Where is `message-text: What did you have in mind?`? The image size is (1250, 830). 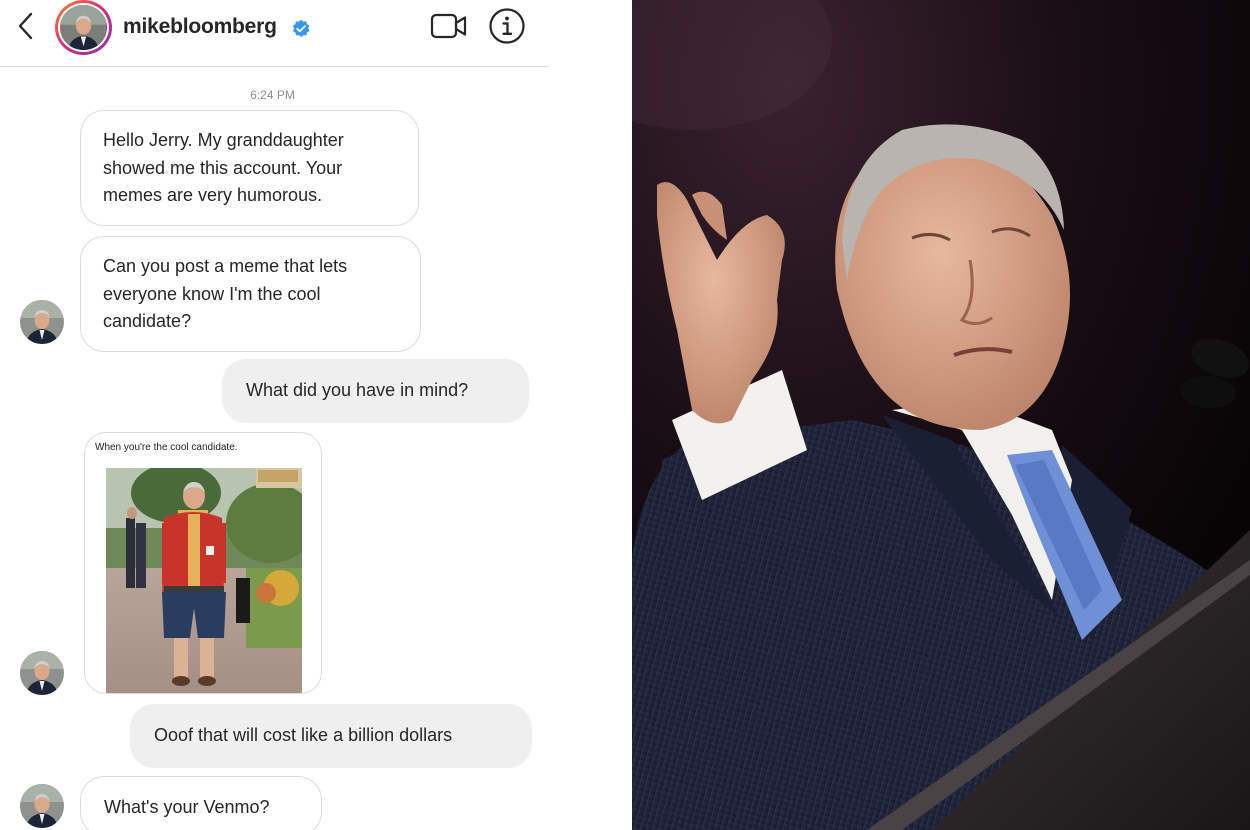 message-text: What did you have in mind? is located at coordinates (357, 390).